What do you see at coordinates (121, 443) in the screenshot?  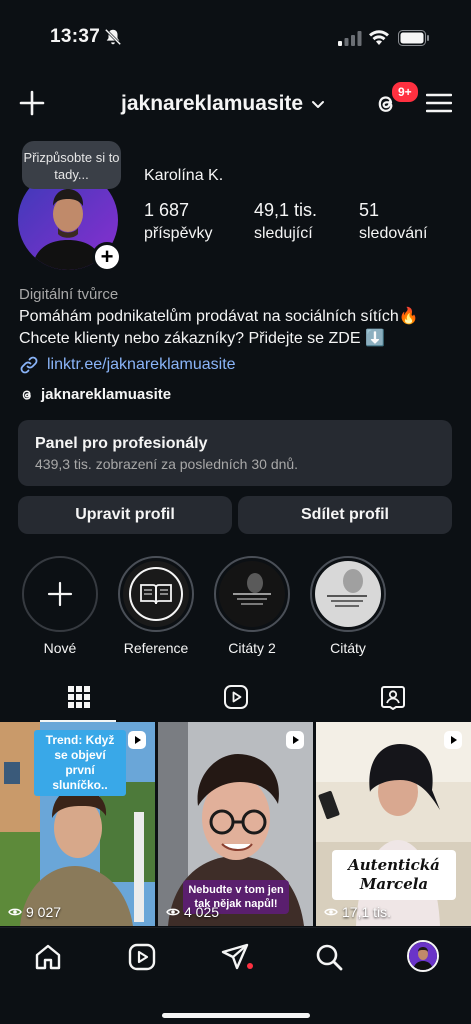 I see `panel-title: Panel pro profesionály` at bounding box center [121, 443].